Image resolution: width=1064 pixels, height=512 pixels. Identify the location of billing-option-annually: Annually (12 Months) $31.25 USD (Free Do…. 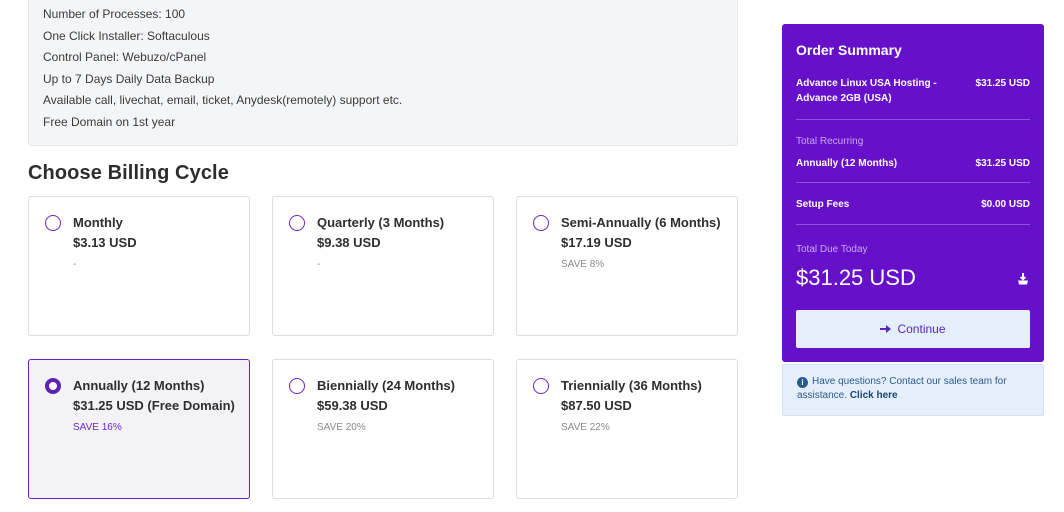
(139, 429).